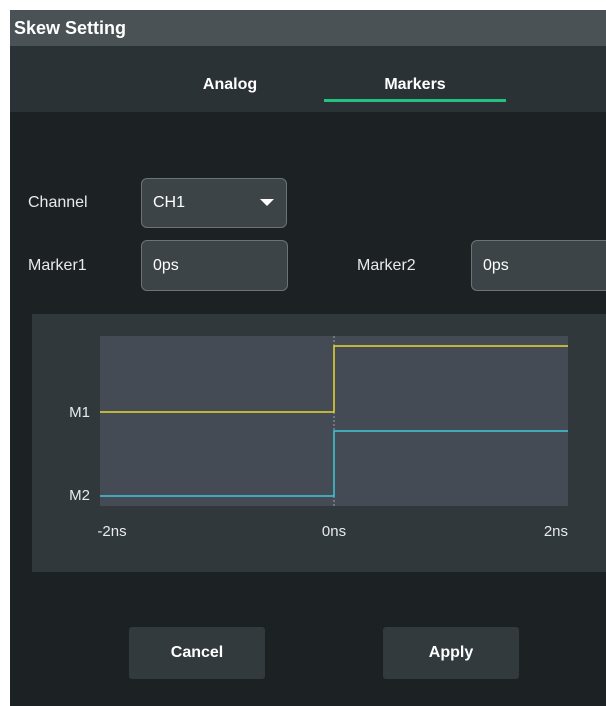 The image size is (606, 706). Describe the element at coordinates (308, 28) in the screenshot. I see `dialog-title: Skew Setting` at that location.